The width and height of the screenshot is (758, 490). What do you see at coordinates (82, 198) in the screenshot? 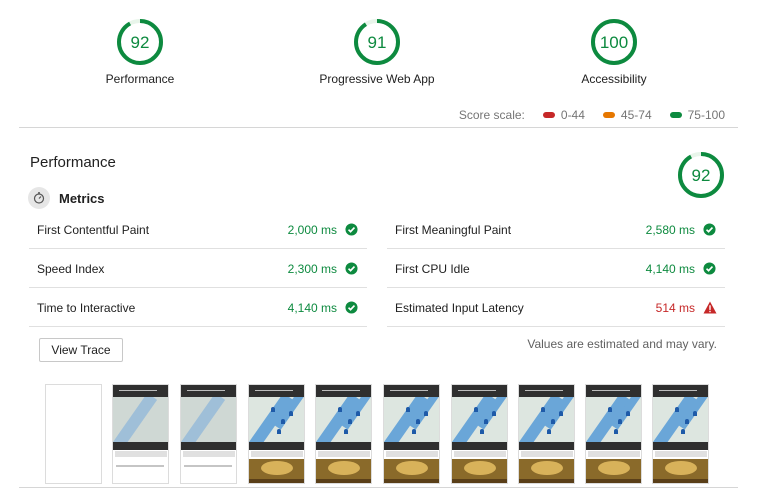
I see `metrics-title: Metrics` at bounding box center [82, 198].